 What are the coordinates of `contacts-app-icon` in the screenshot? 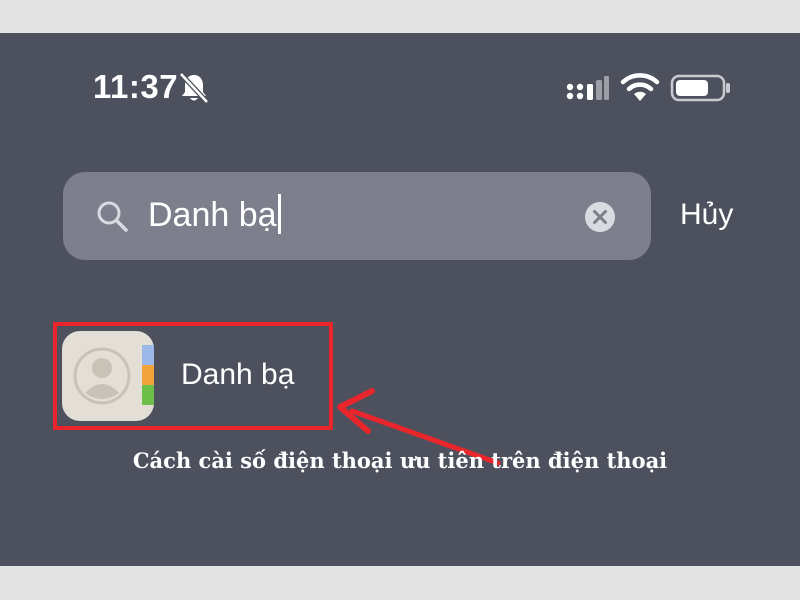 It's located at (108, 376).